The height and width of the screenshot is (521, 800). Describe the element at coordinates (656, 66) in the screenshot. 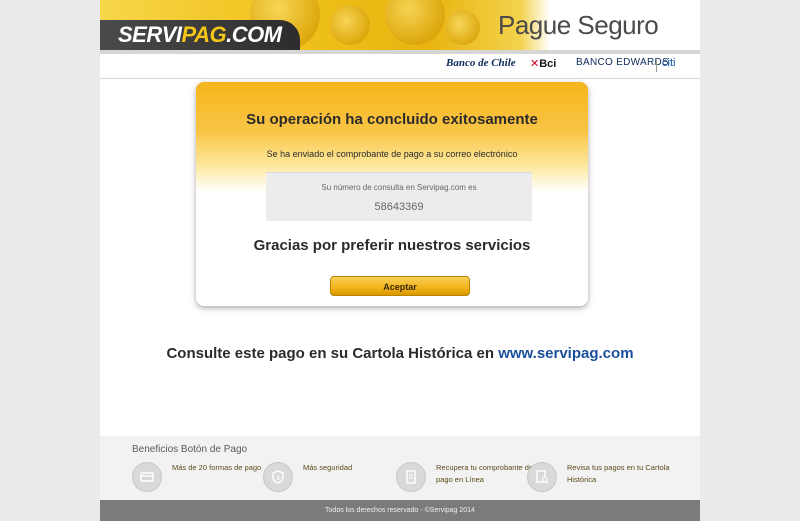

I see `bank-separator` at that location.